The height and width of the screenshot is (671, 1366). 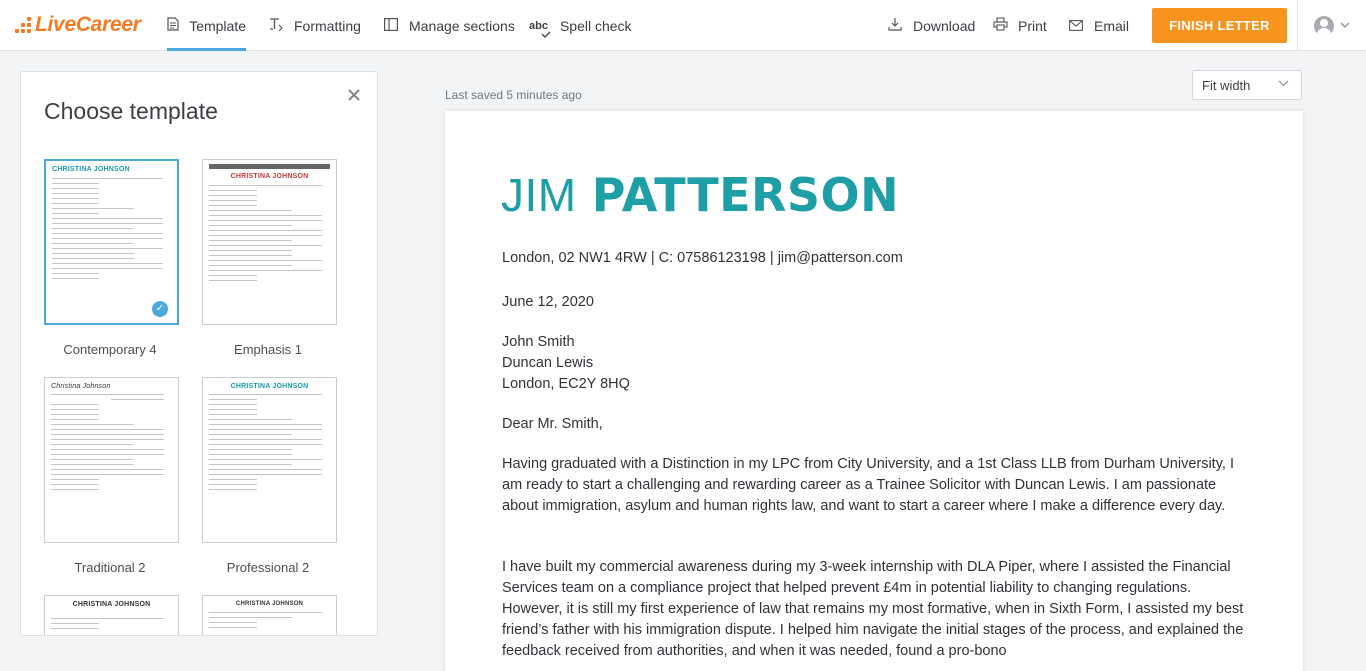 I want to click on close-icon, so click(x=354, y=95).